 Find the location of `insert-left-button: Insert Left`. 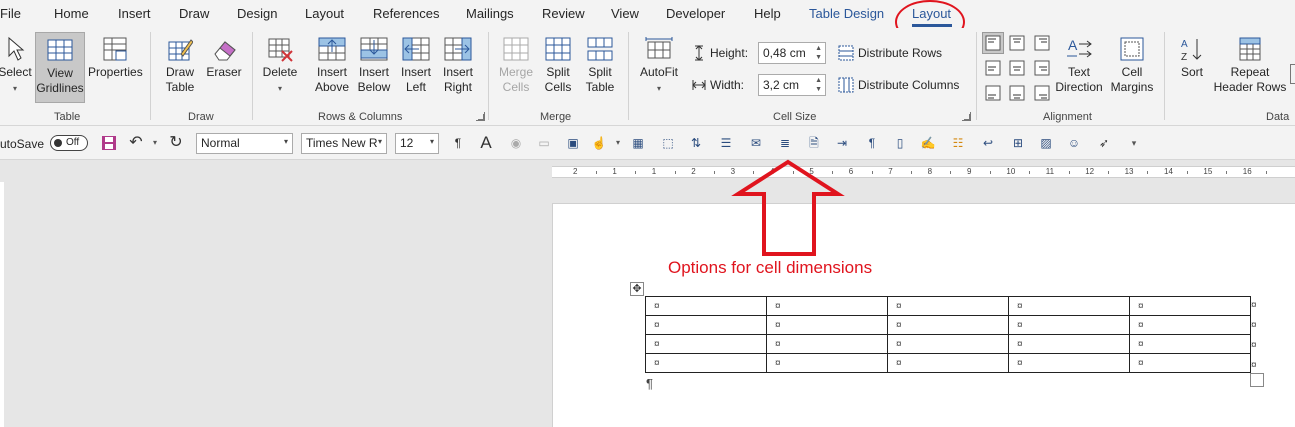

insert-left-button: Insert Left is located at coordinates (416, 65).